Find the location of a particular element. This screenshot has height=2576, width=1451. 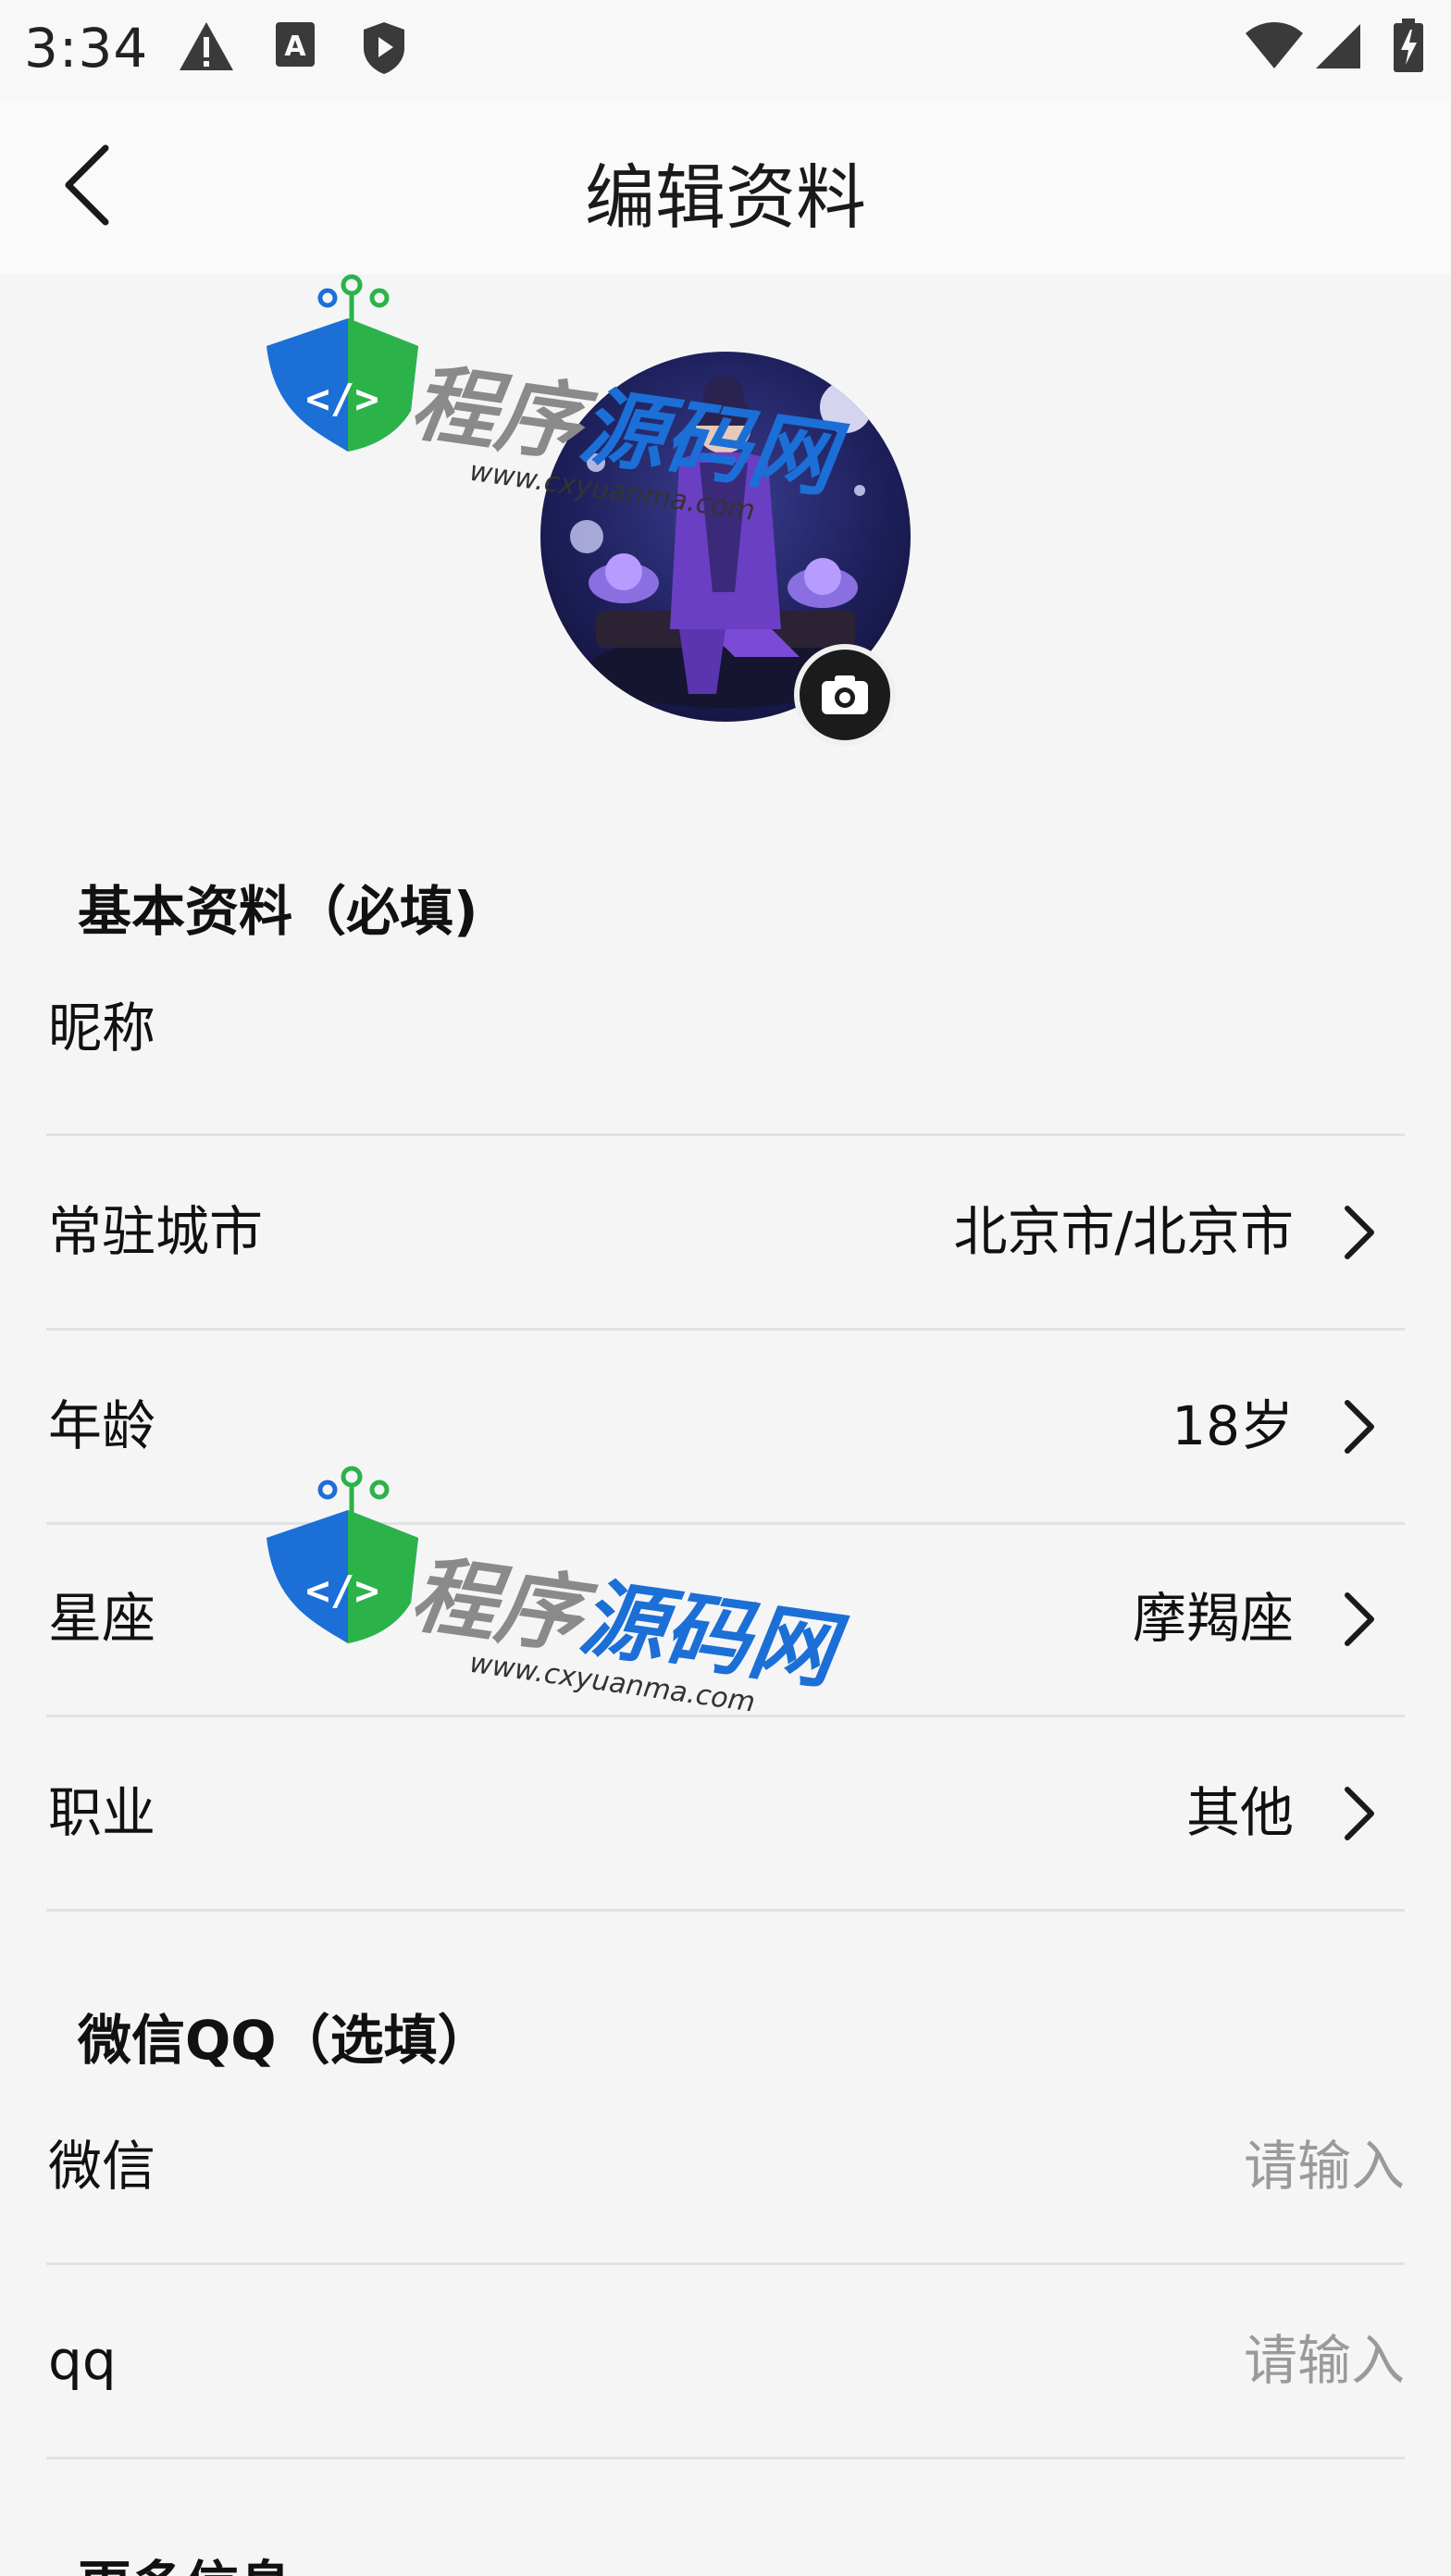

a-box-icon: A is located at coordinates (295, 45).